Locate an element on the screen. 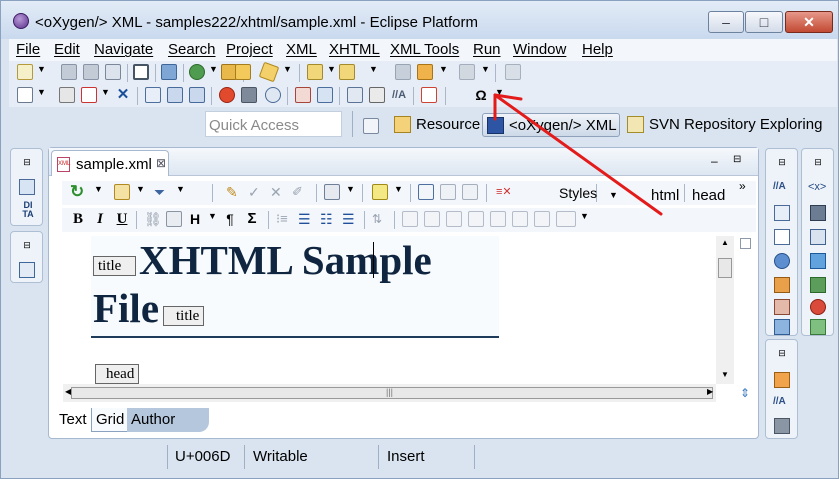 This screenshot has width=839, height=479. refresh-icon: ↻ is located at coordinates (78, 191).